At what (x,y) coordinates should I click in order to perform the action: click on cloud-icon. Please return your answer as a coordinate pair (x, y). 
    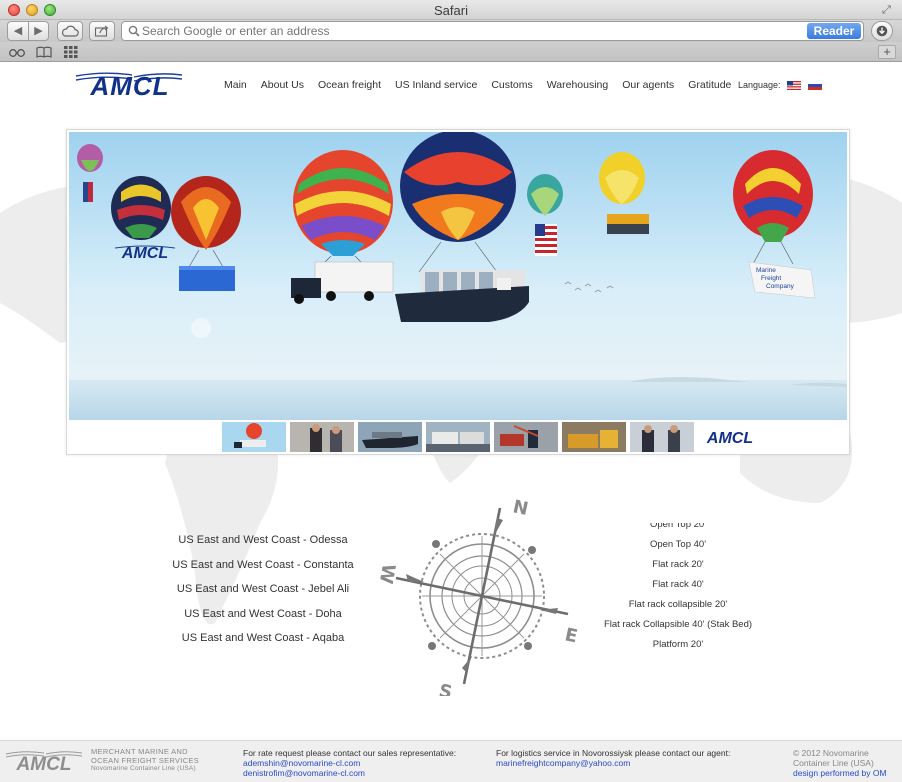
    Looking at the image, I should click on (70, 31).